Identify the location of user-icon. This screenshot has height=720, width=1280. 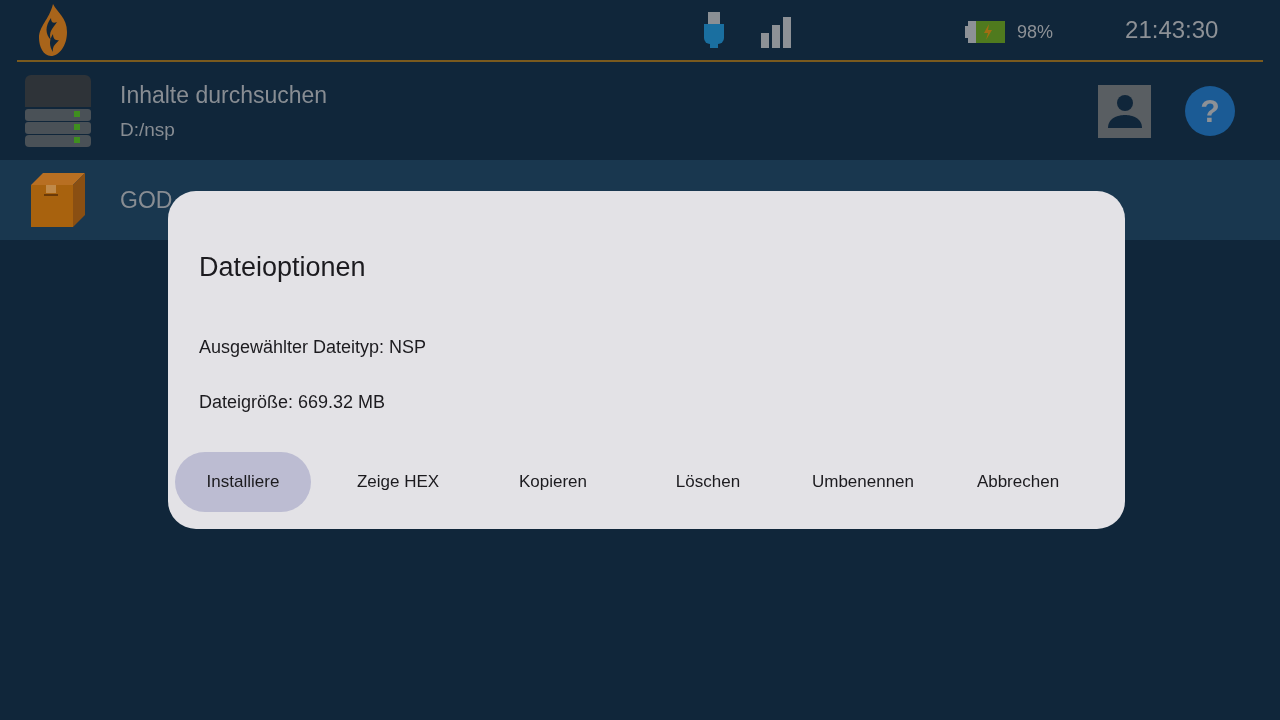
(1124, 111).